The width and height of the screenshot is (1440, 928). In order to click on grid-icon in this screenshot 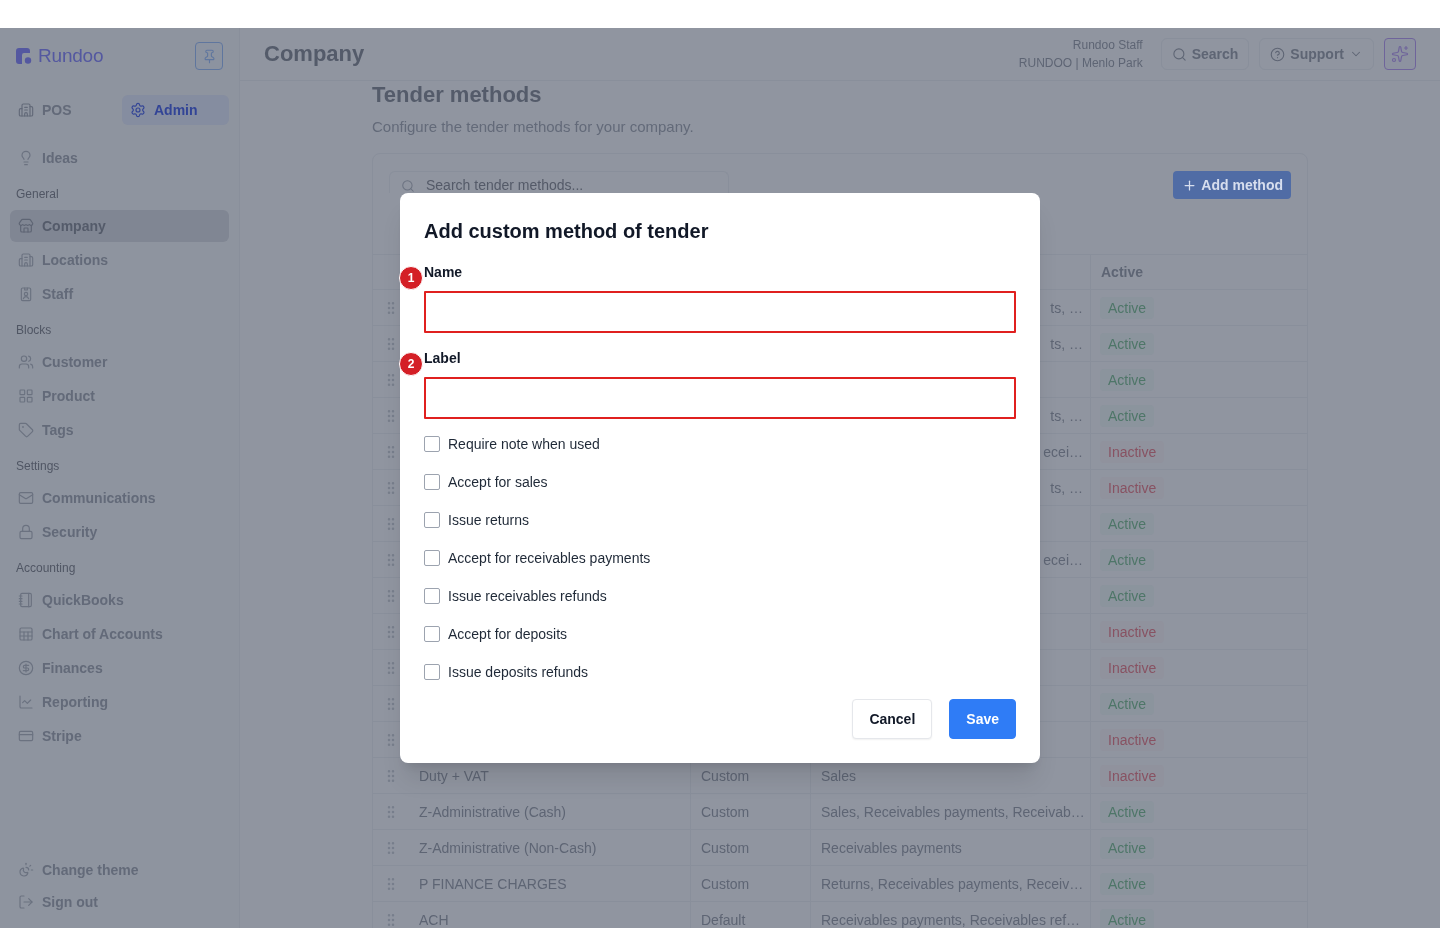, I will do `click(26, 396)`.